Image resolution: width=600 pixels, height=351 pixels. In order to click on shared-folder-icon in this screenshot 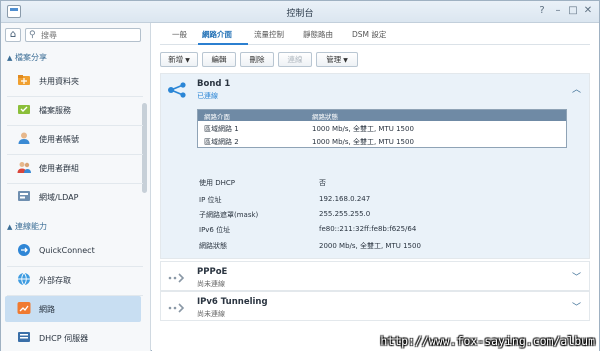, I will do `click(24, 80)`.